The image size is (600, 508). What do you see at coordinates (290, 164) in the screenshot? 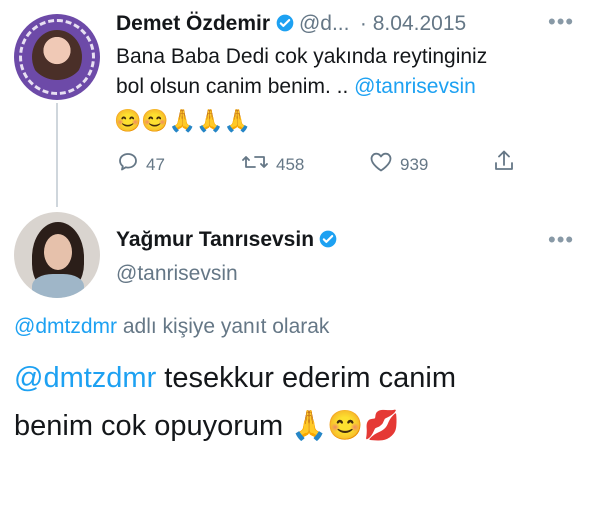
I see `retweet-count: 458` at bounding box center [290, 164].